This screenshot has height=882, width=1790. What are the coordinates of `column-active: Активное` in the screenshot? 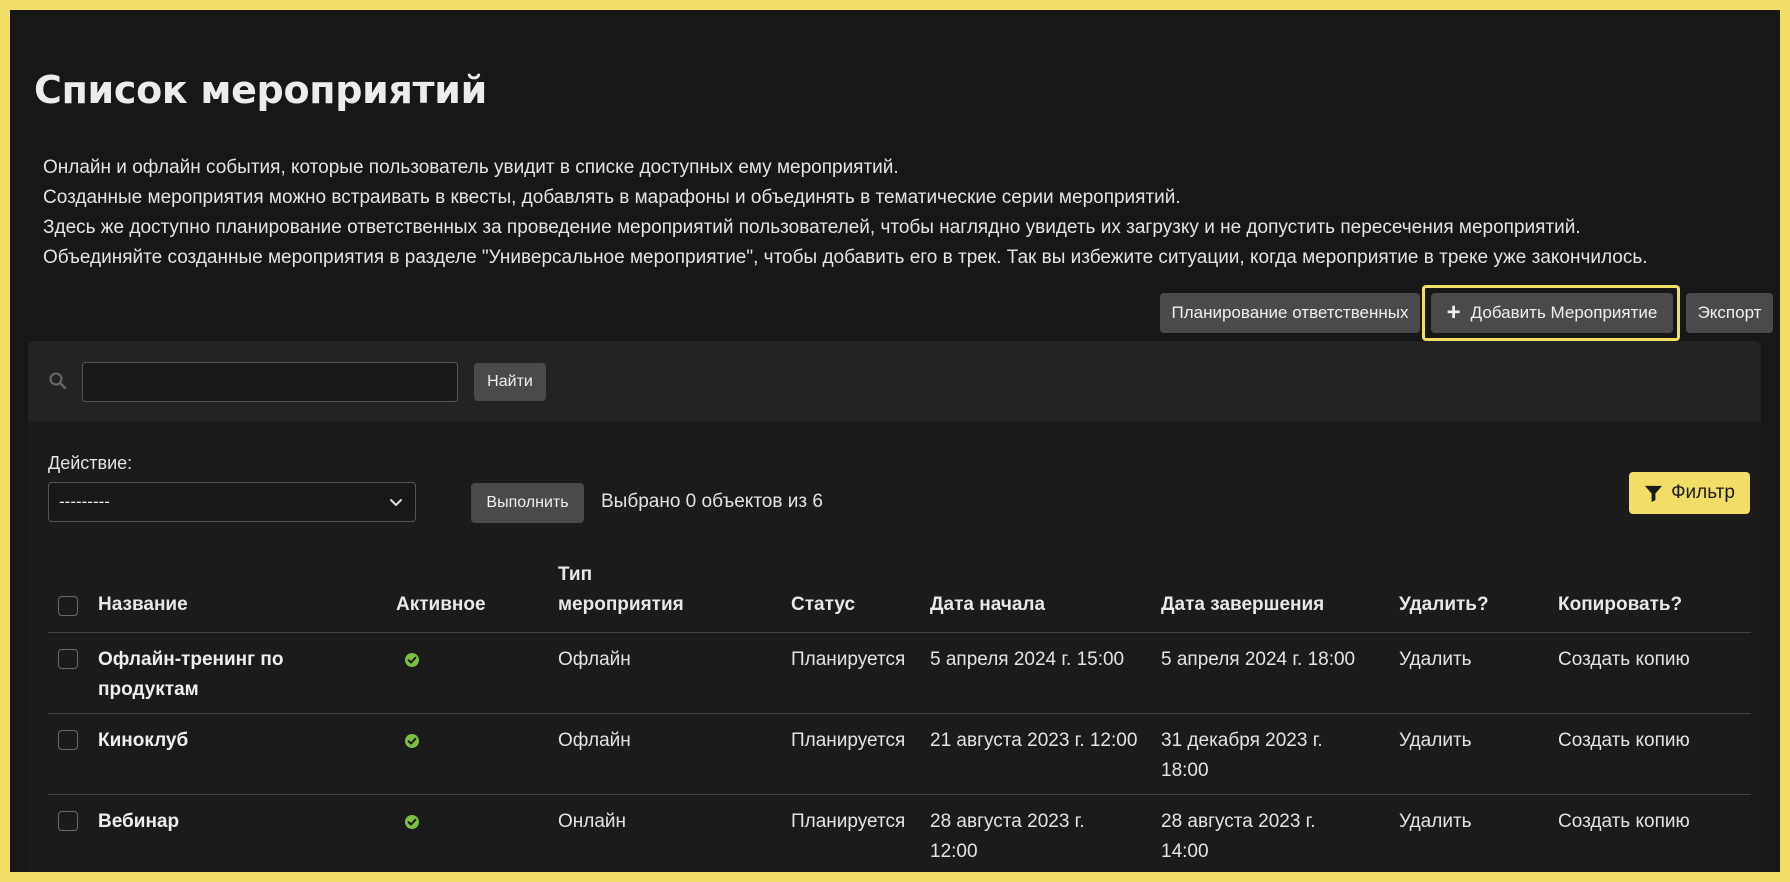 It's located at (441, 605).